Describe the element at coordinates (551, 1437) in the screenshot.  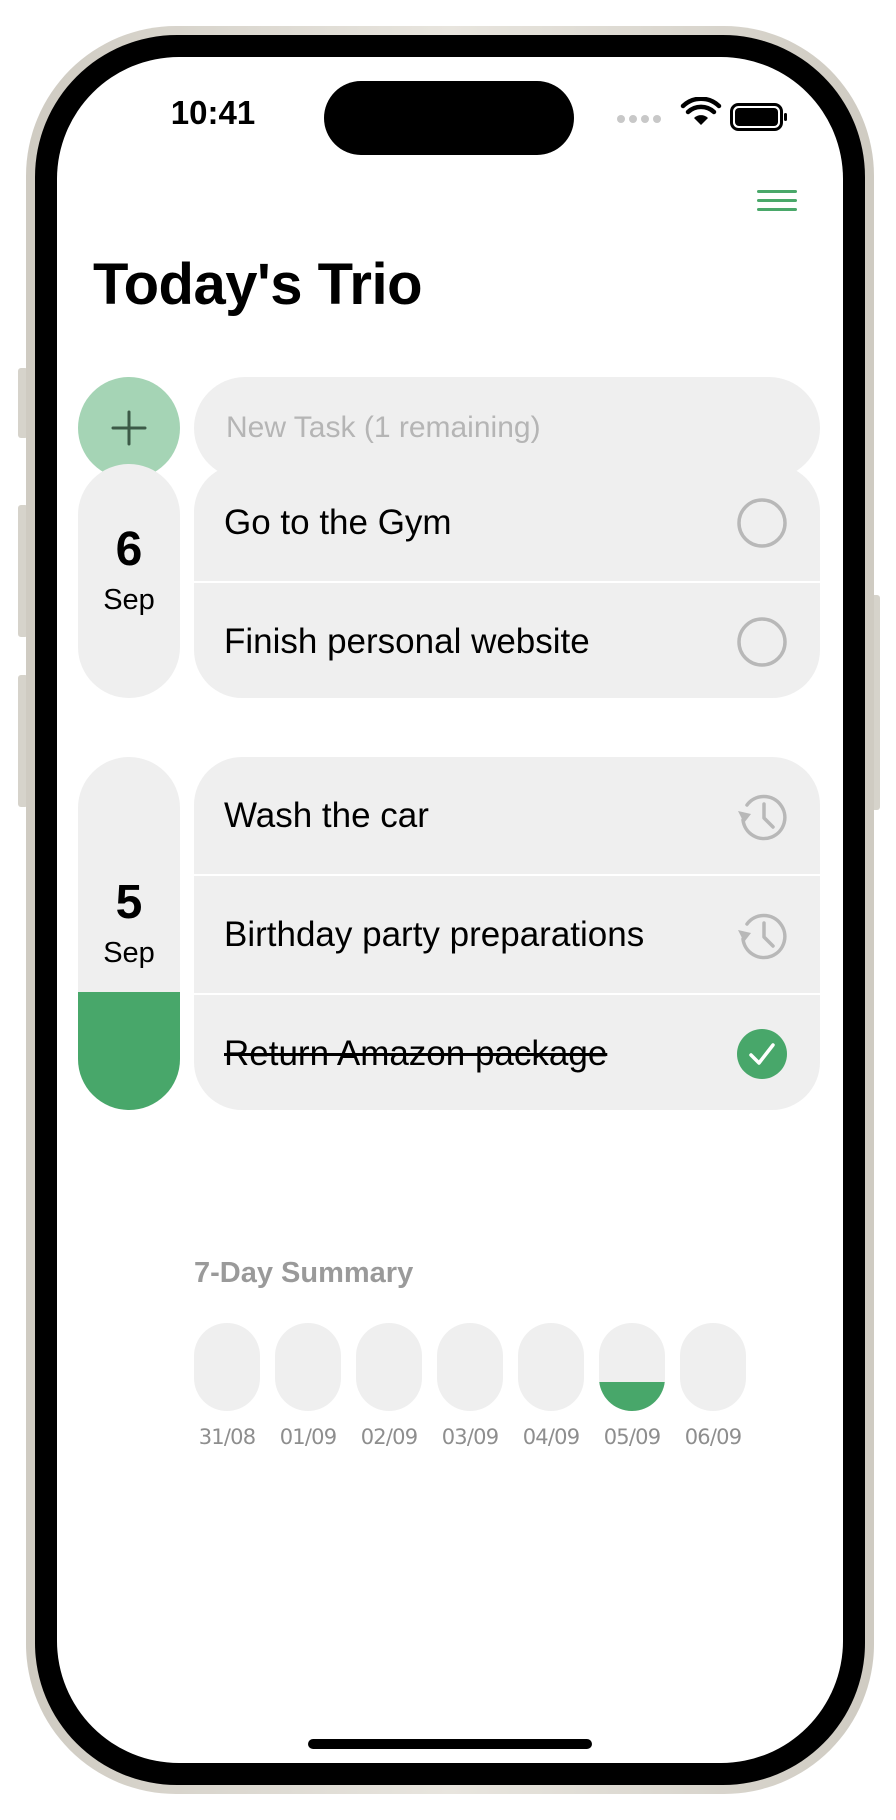
I see `summary-day-label: 04/09` at that location.